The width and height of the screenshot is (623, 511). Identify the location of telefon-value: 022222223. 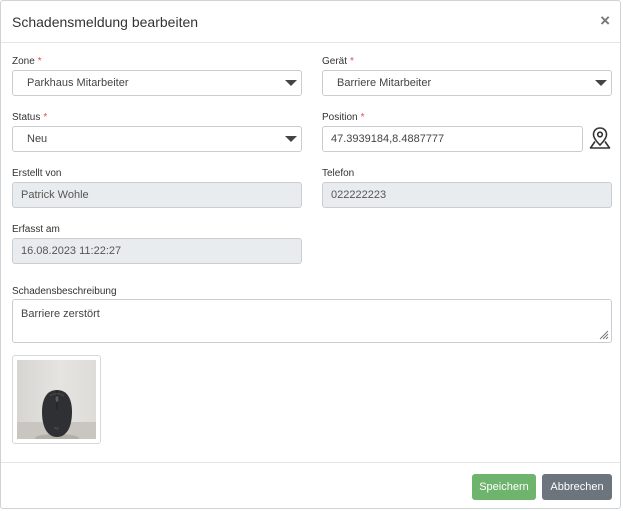
(359, 195).